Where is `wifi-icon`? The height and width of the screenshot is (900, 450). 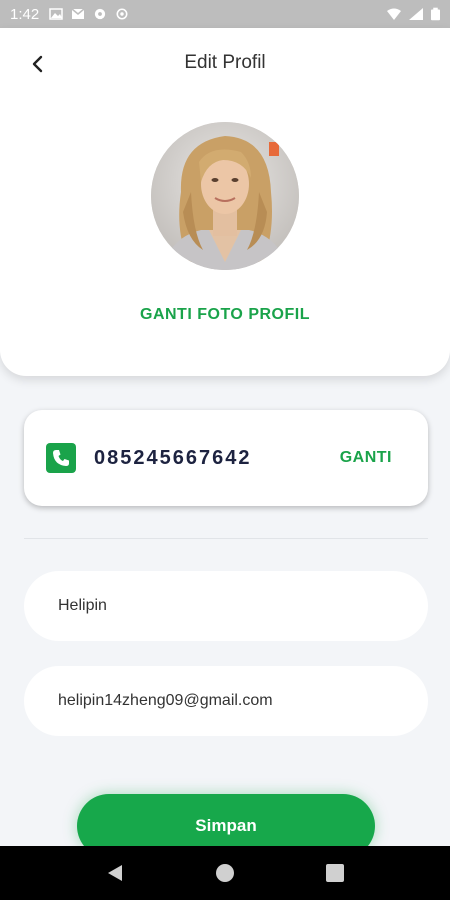 wifi-icon is located at coordinates (394, 14).